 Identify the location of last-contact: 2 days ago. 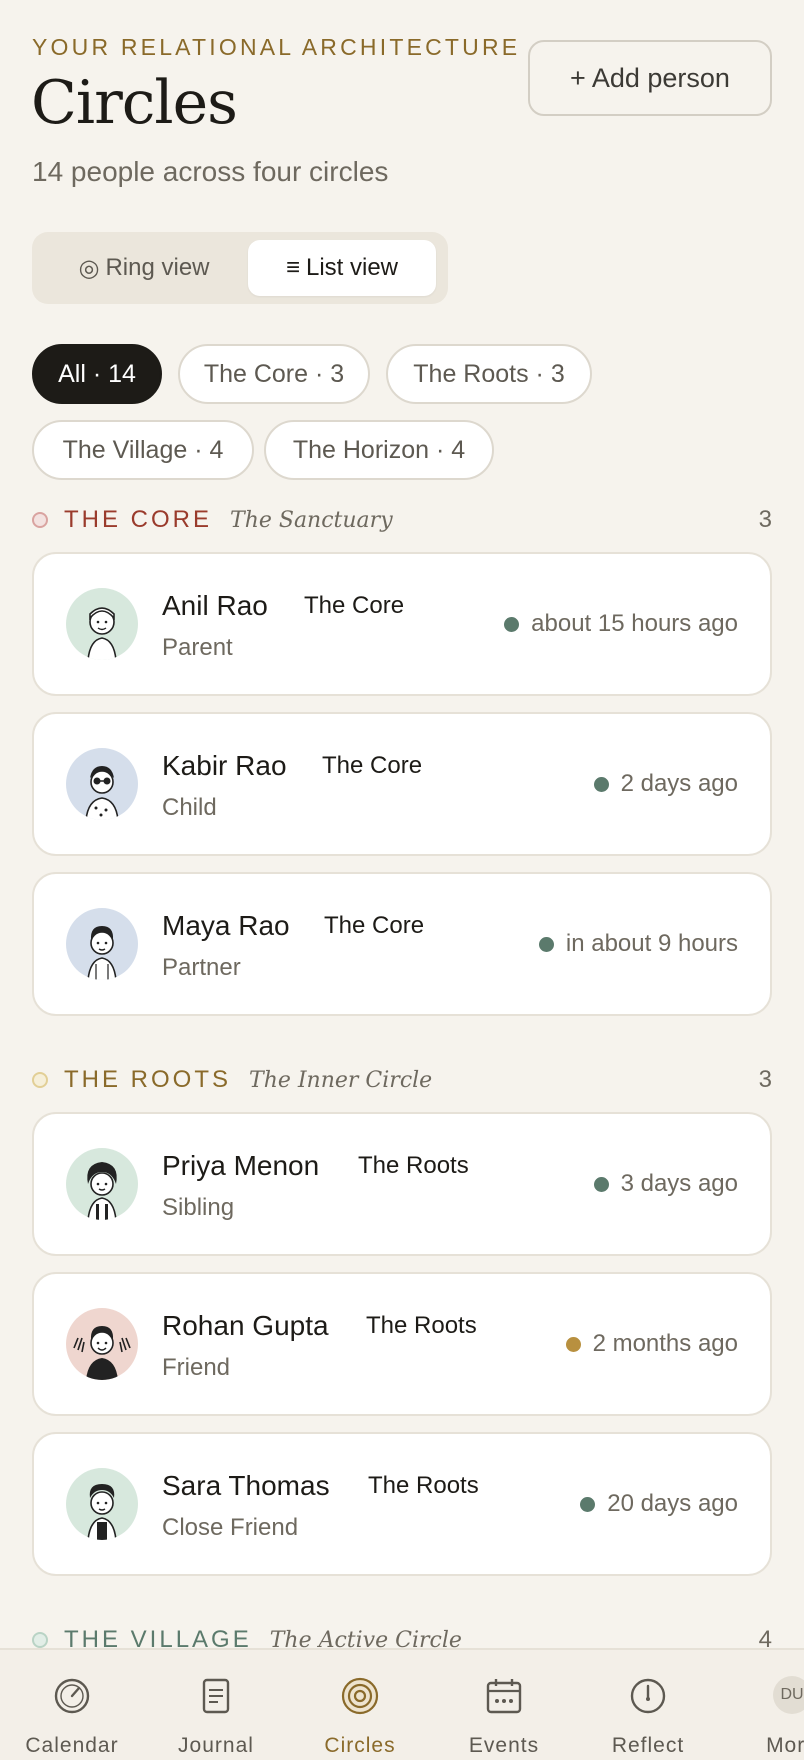
(665, 784).